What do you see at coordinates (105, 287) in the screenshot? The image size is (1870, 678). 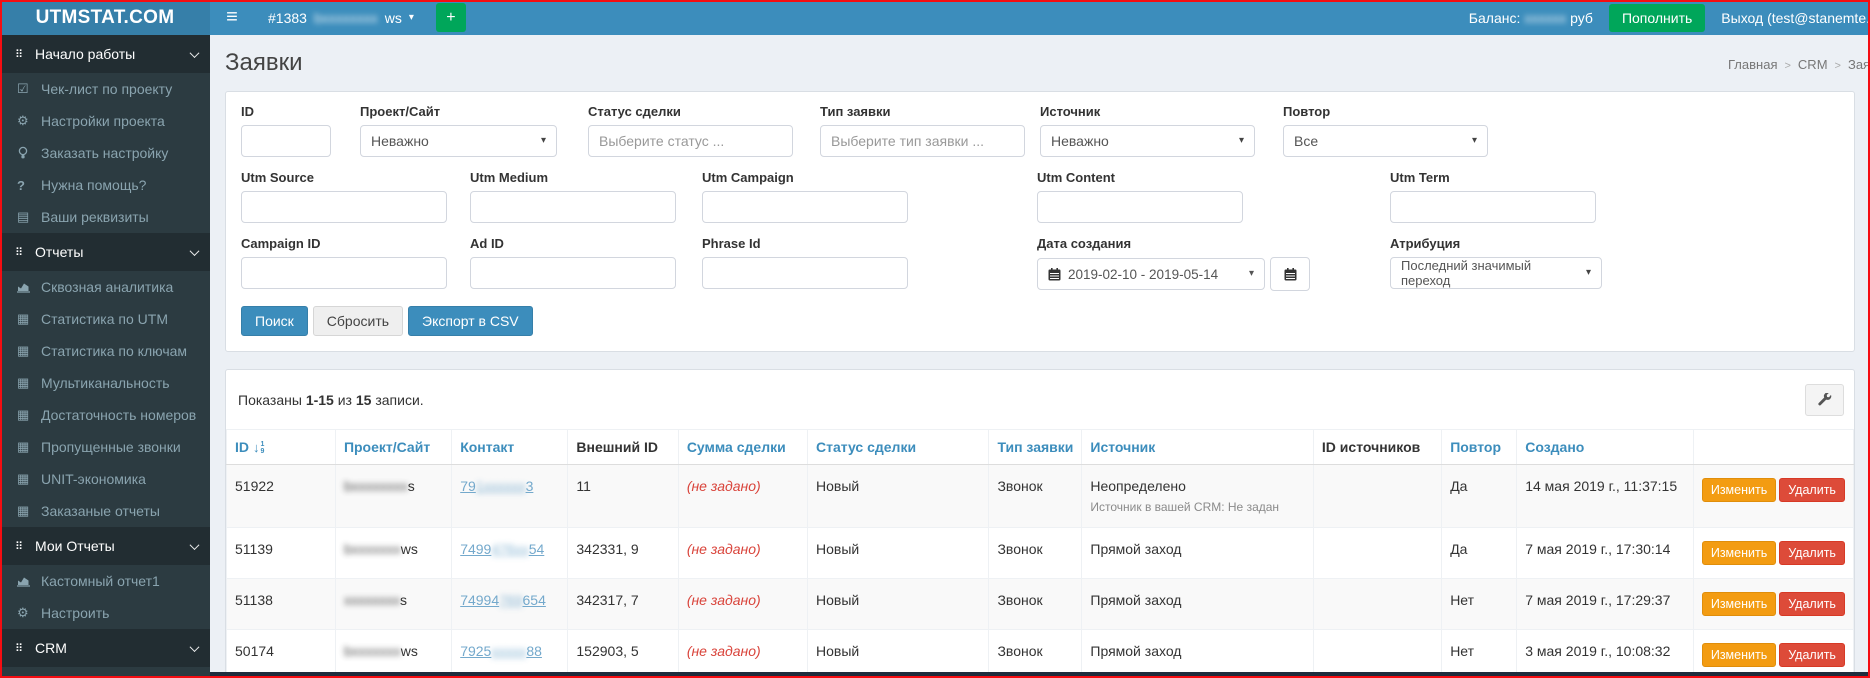 I see `sidebar-item-analytics: Сквозная аналитика` at bounding box center [105, 287].